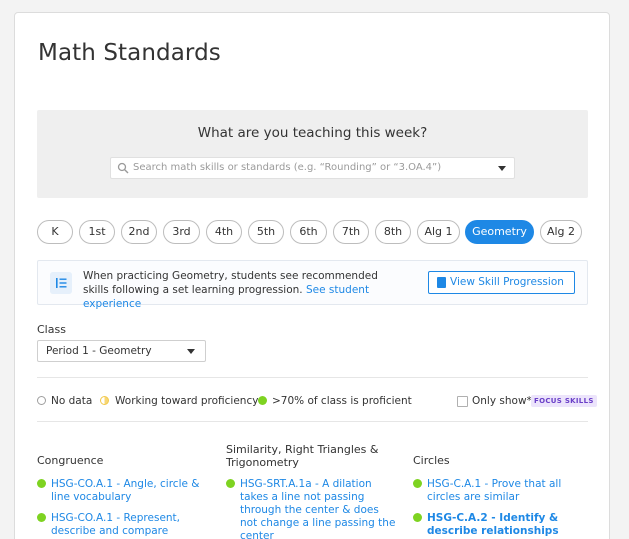 This screenshot has width=629, height=539. Describe the element at coordinates (342, 401) in the screenshot. I see `legend-proficient-label: >70% of class is proficient` at that location.